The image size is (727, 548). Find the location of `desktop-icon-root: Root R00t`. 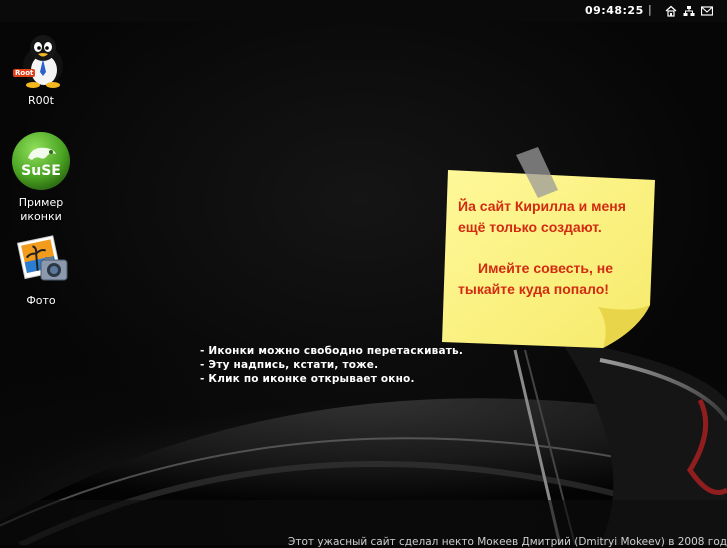

desktop-icon-root: Root R00t is located at coordinates (41, 70).